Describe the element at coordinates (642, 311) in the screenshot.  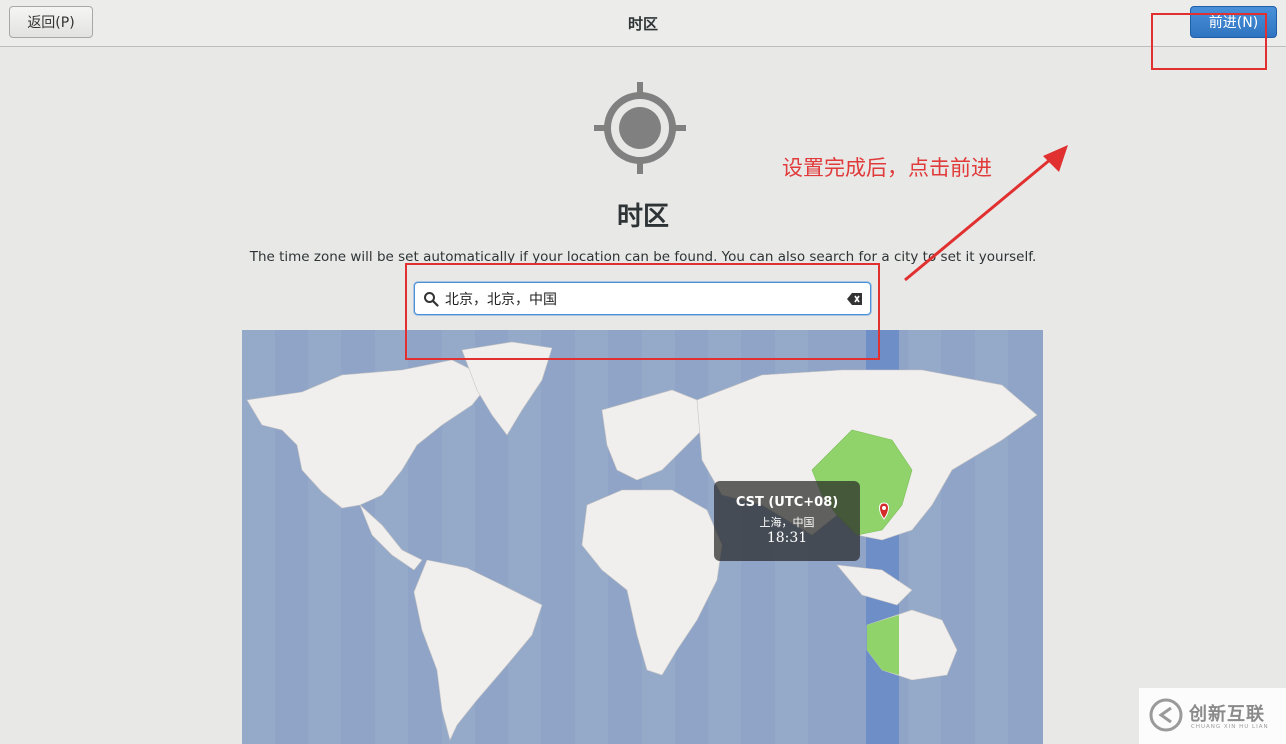
I see `search-highlight-box` at that location.